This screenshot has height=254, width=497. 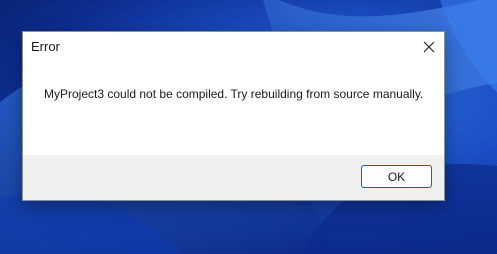 I want to click on close-button, so click(x=429, y=46).